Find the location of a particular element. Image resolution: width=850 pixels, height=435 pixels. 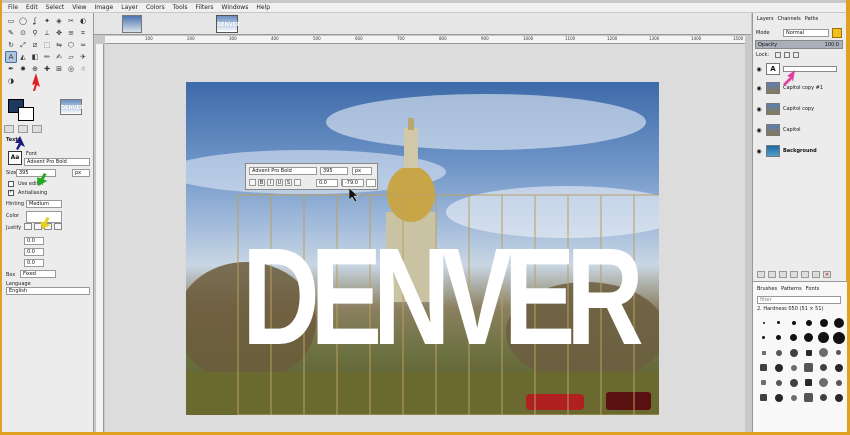

layer-row: ◉ Background is located at coordinates (799, 151).